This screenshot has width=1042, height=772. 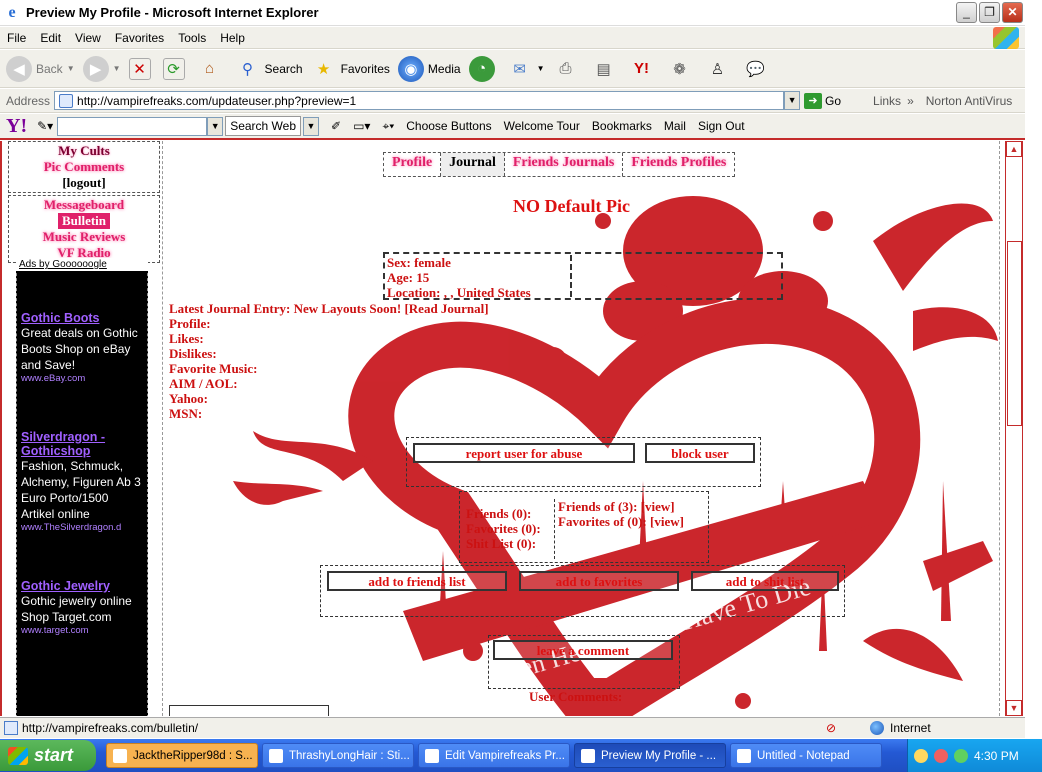 I want to click on back-arrow-icon: ◀, so click(x=19, y=68).